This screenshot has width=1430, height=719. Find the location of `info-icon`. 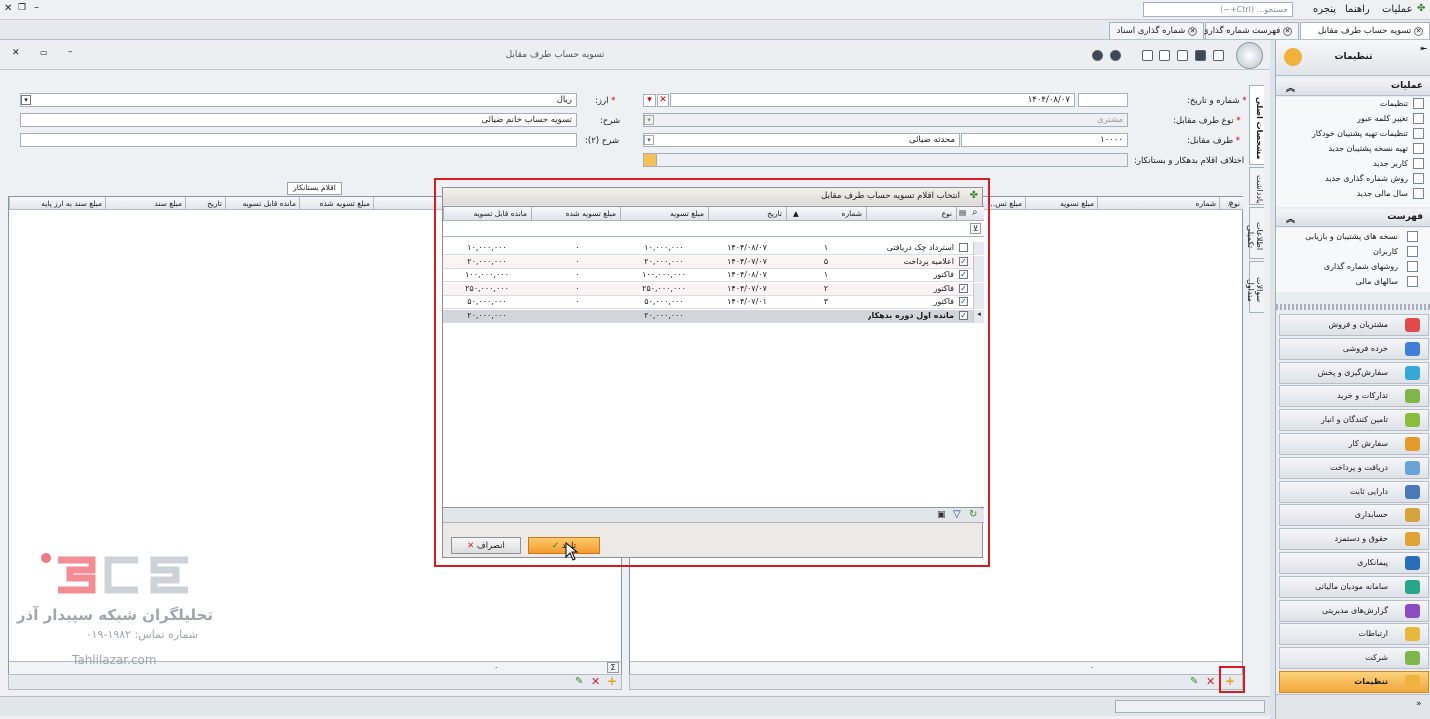

info-icon is located at coordinates (1115, 55).